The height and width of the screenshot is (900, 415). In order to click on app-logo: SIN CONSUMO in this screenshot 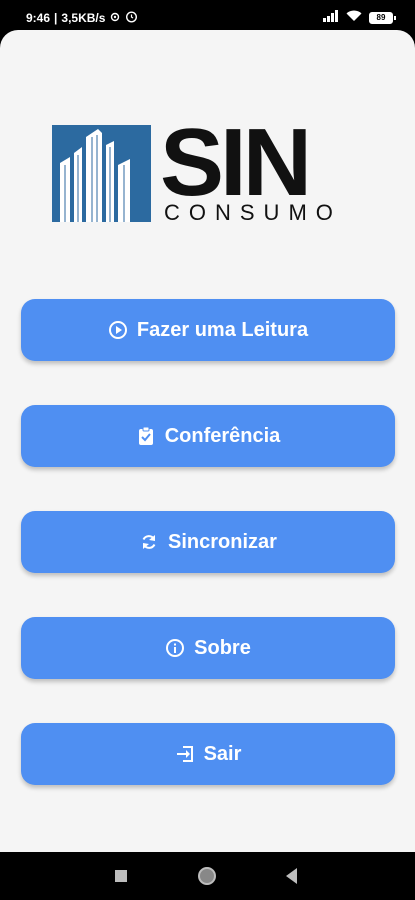, I will do `click(208, 185)`.